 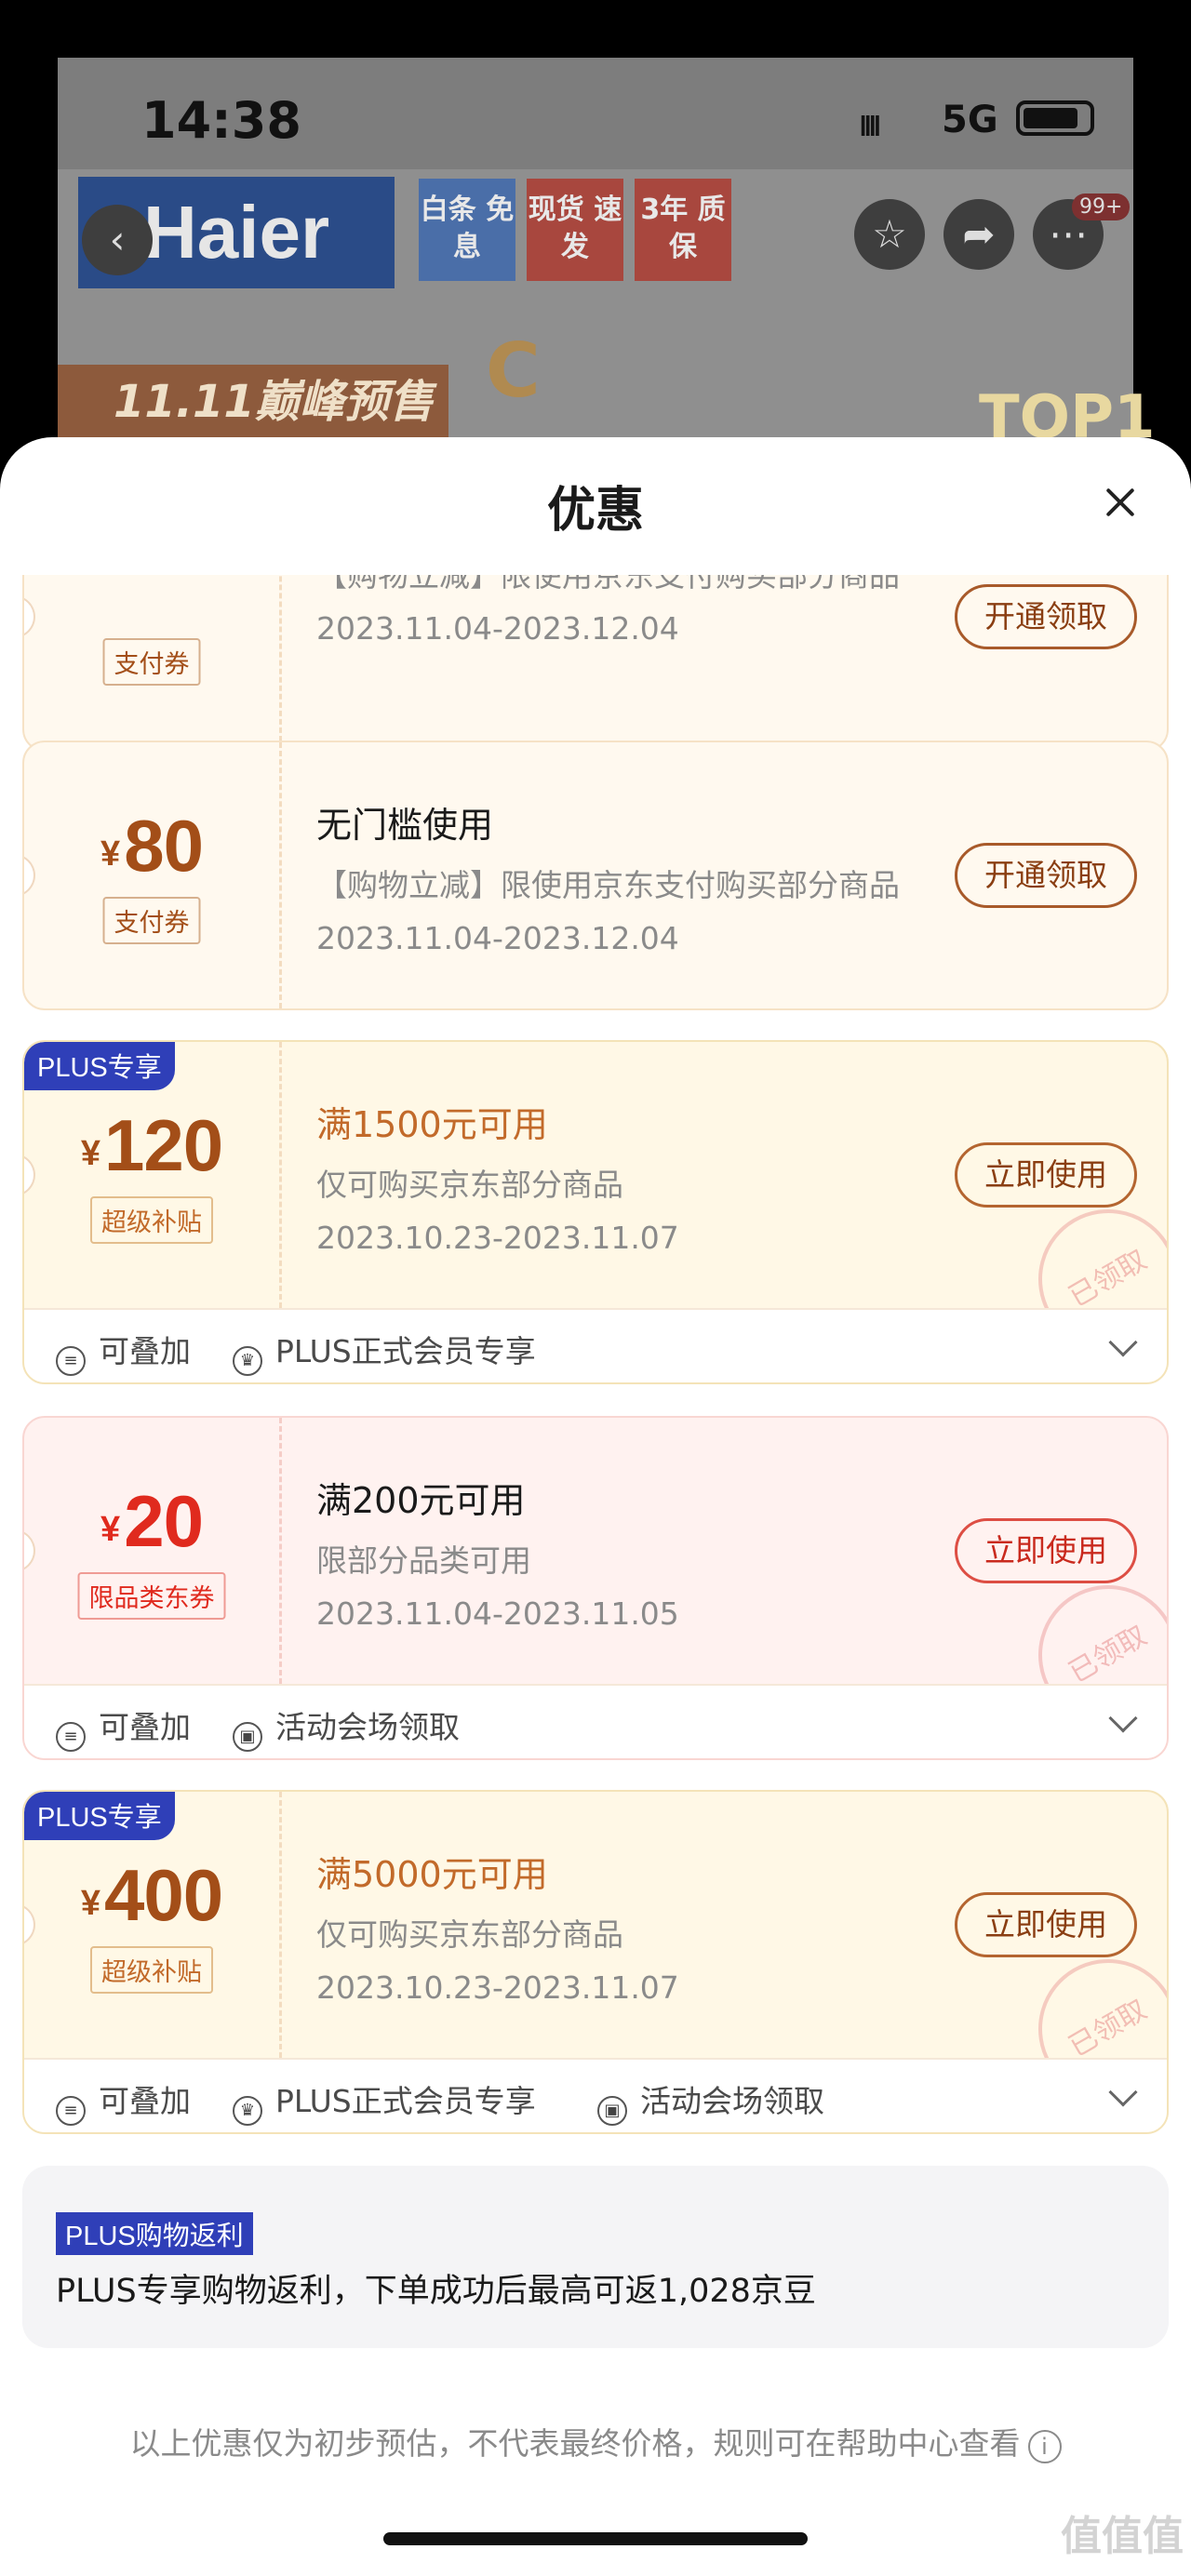 I want to click on tag-warranty: 3年 质保, so click(x=683, y=230).